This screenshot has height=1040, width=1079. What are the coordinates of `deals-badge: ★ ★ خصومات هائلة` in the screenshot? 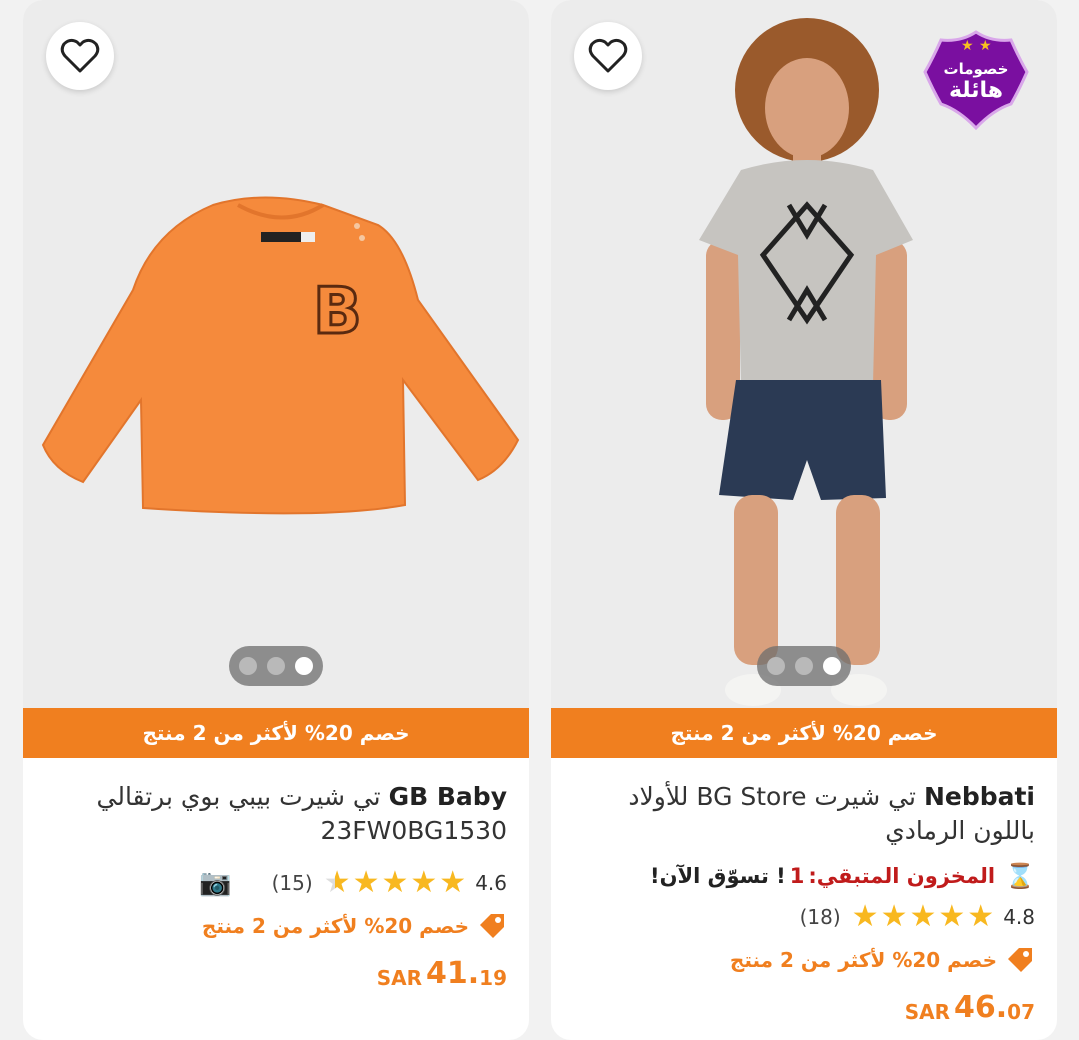 It's located at (976, 80).